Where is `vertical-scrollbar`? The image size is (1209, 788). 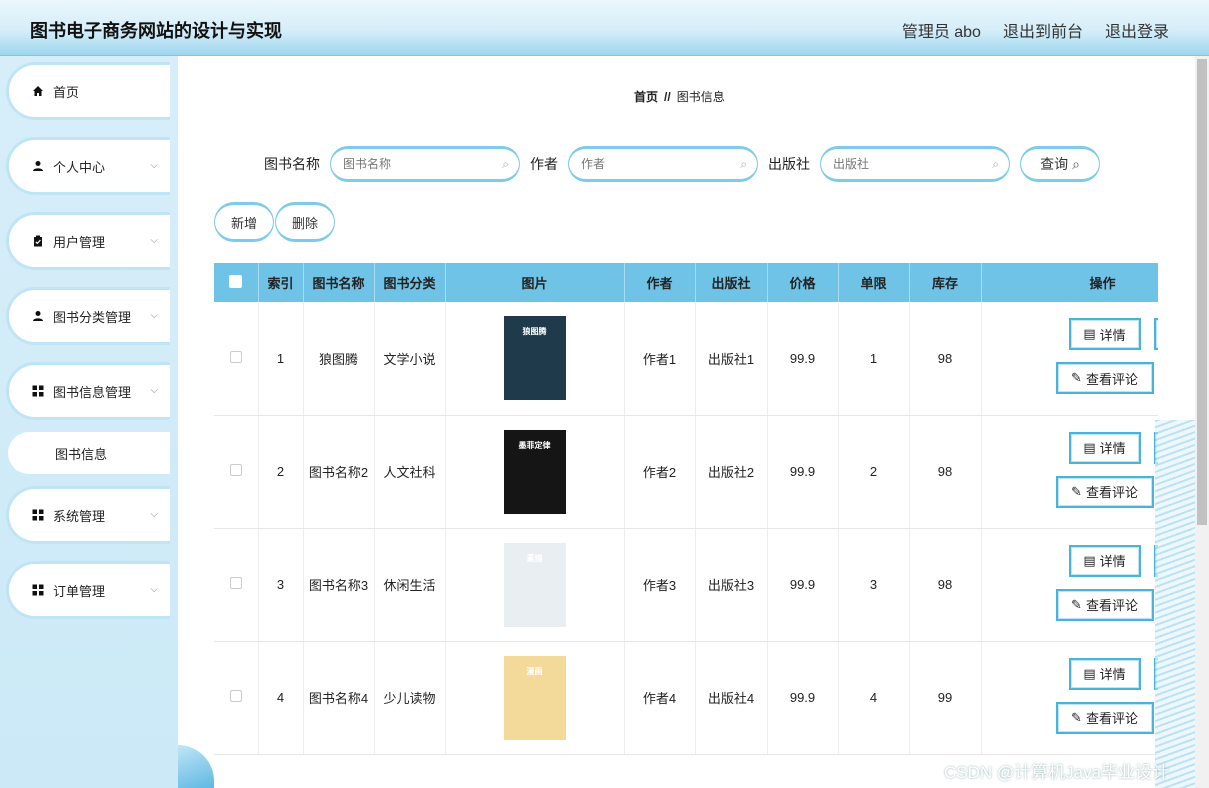 vertical-scrollbar is located at coordinates (1202, 422).